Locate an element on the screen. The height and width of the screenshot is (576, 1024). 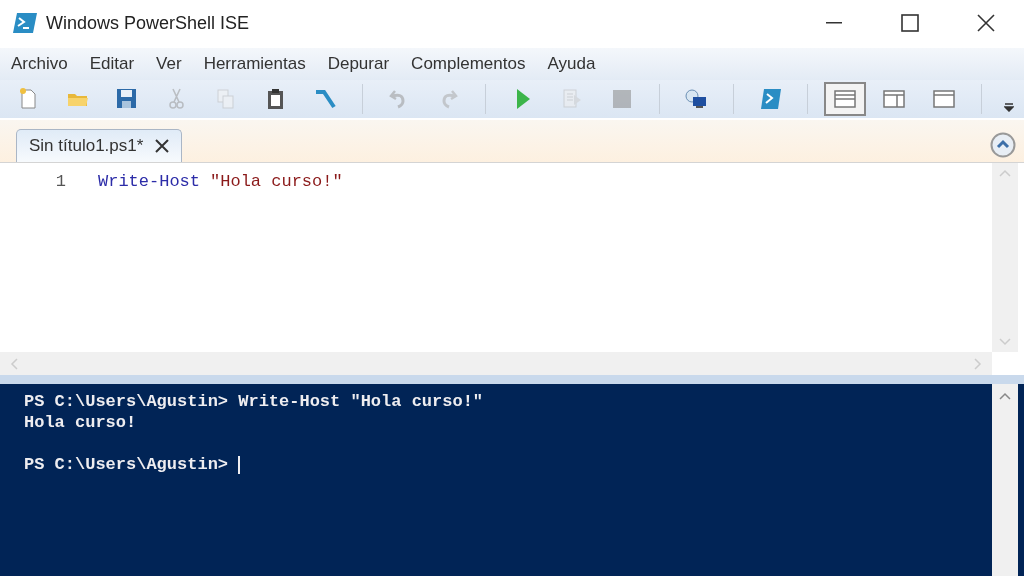
script-tab: Sin título1.ps1* is located at coordinates (99, 145).